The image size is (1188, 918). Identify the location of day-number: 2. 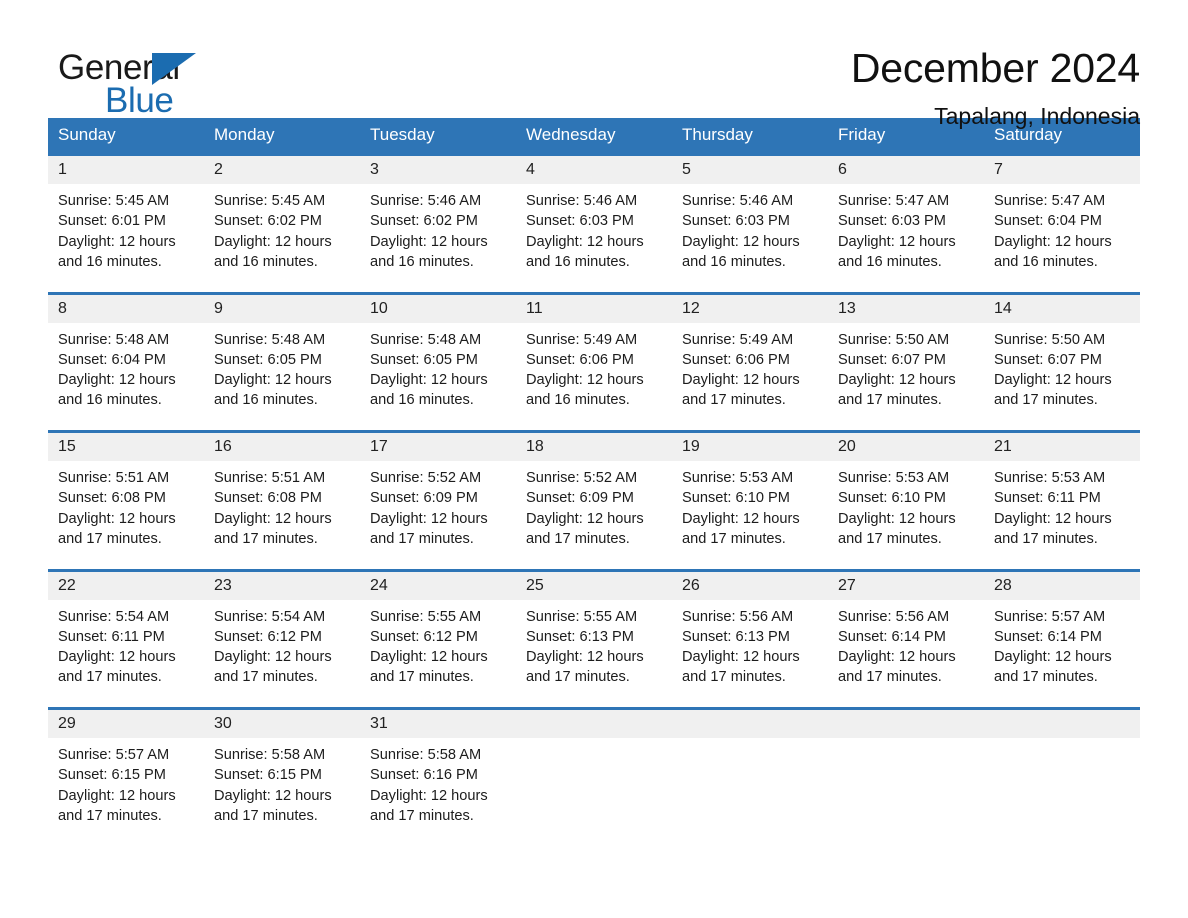
(282, 168).